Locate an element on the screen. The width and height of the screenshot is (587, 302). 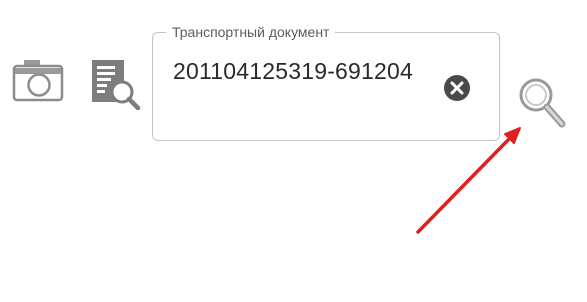
search-button is located at coordinates (542, 103).